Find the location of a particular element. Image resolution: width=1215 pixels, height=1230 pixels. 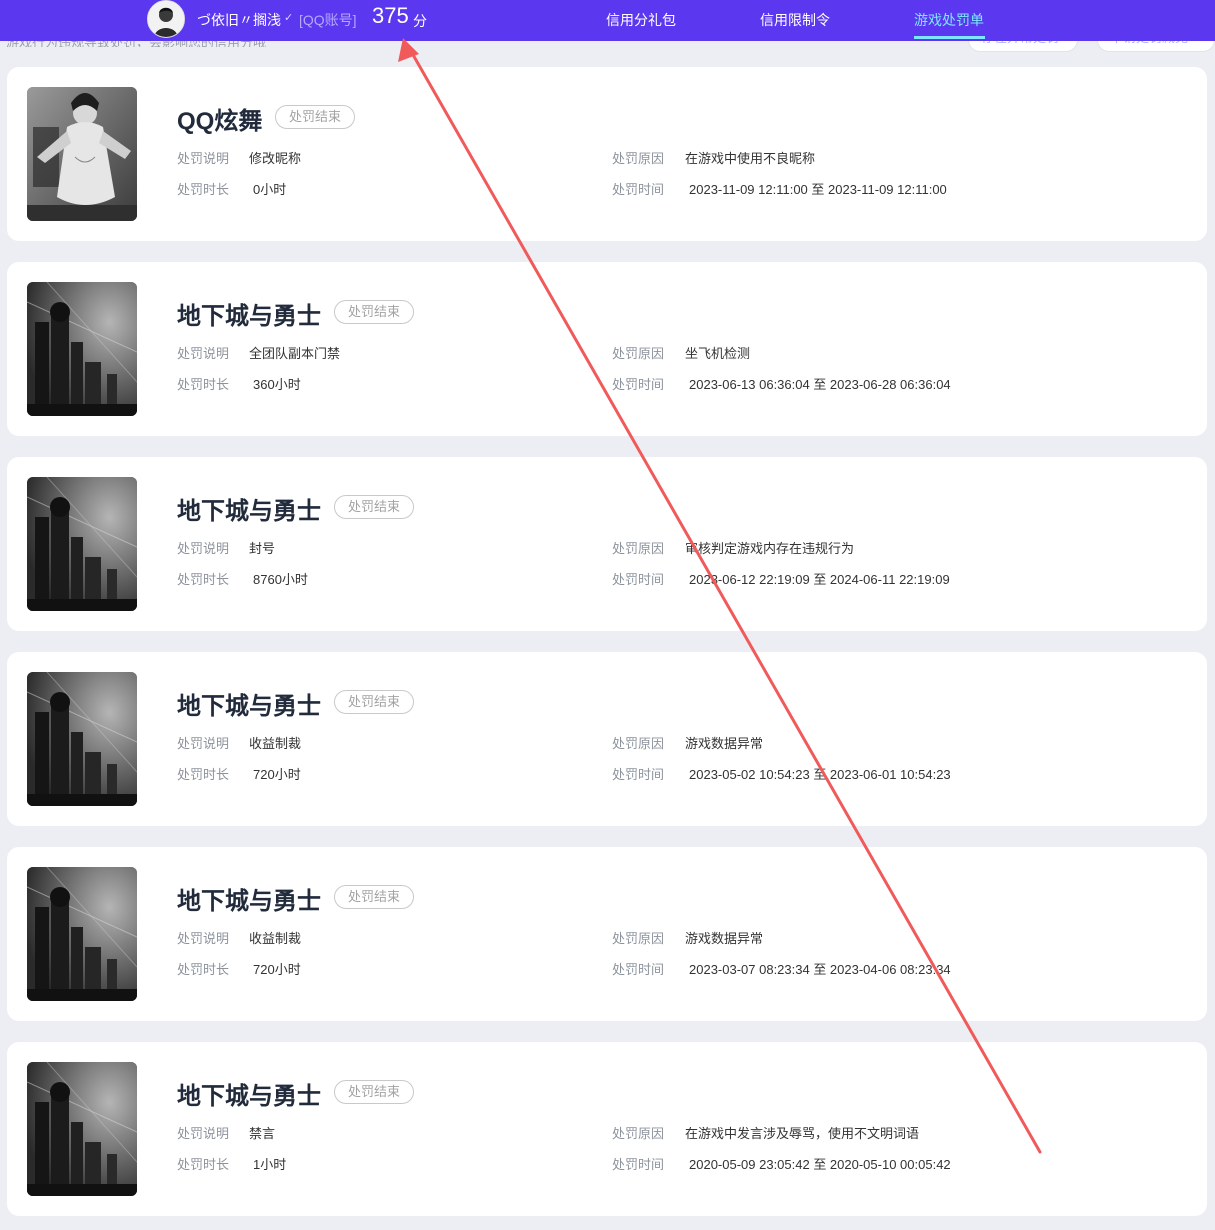

duration-value: 1小时 is located at coordinates (270, 1164).